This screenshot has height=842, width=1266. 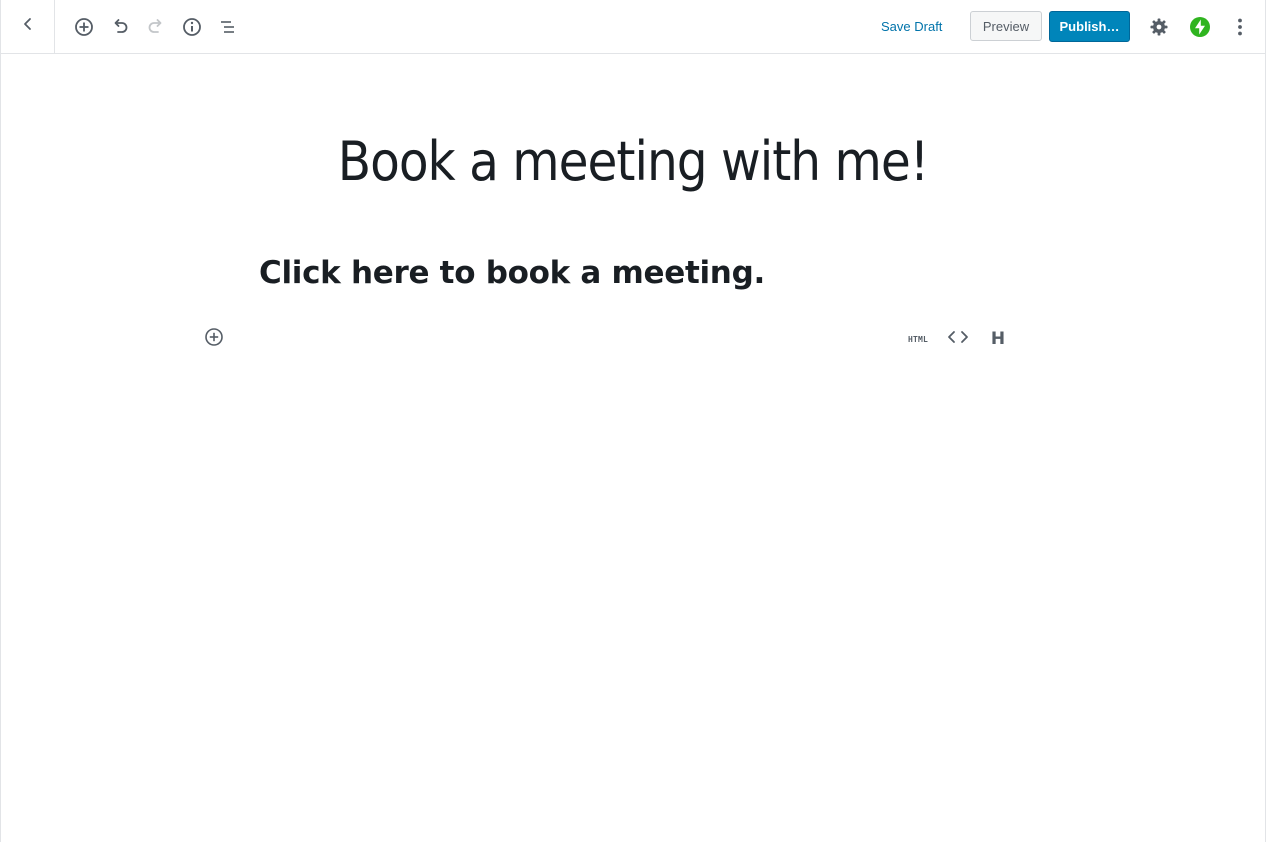 I want to click on block-navigation-button, so click(x=228, y=27).